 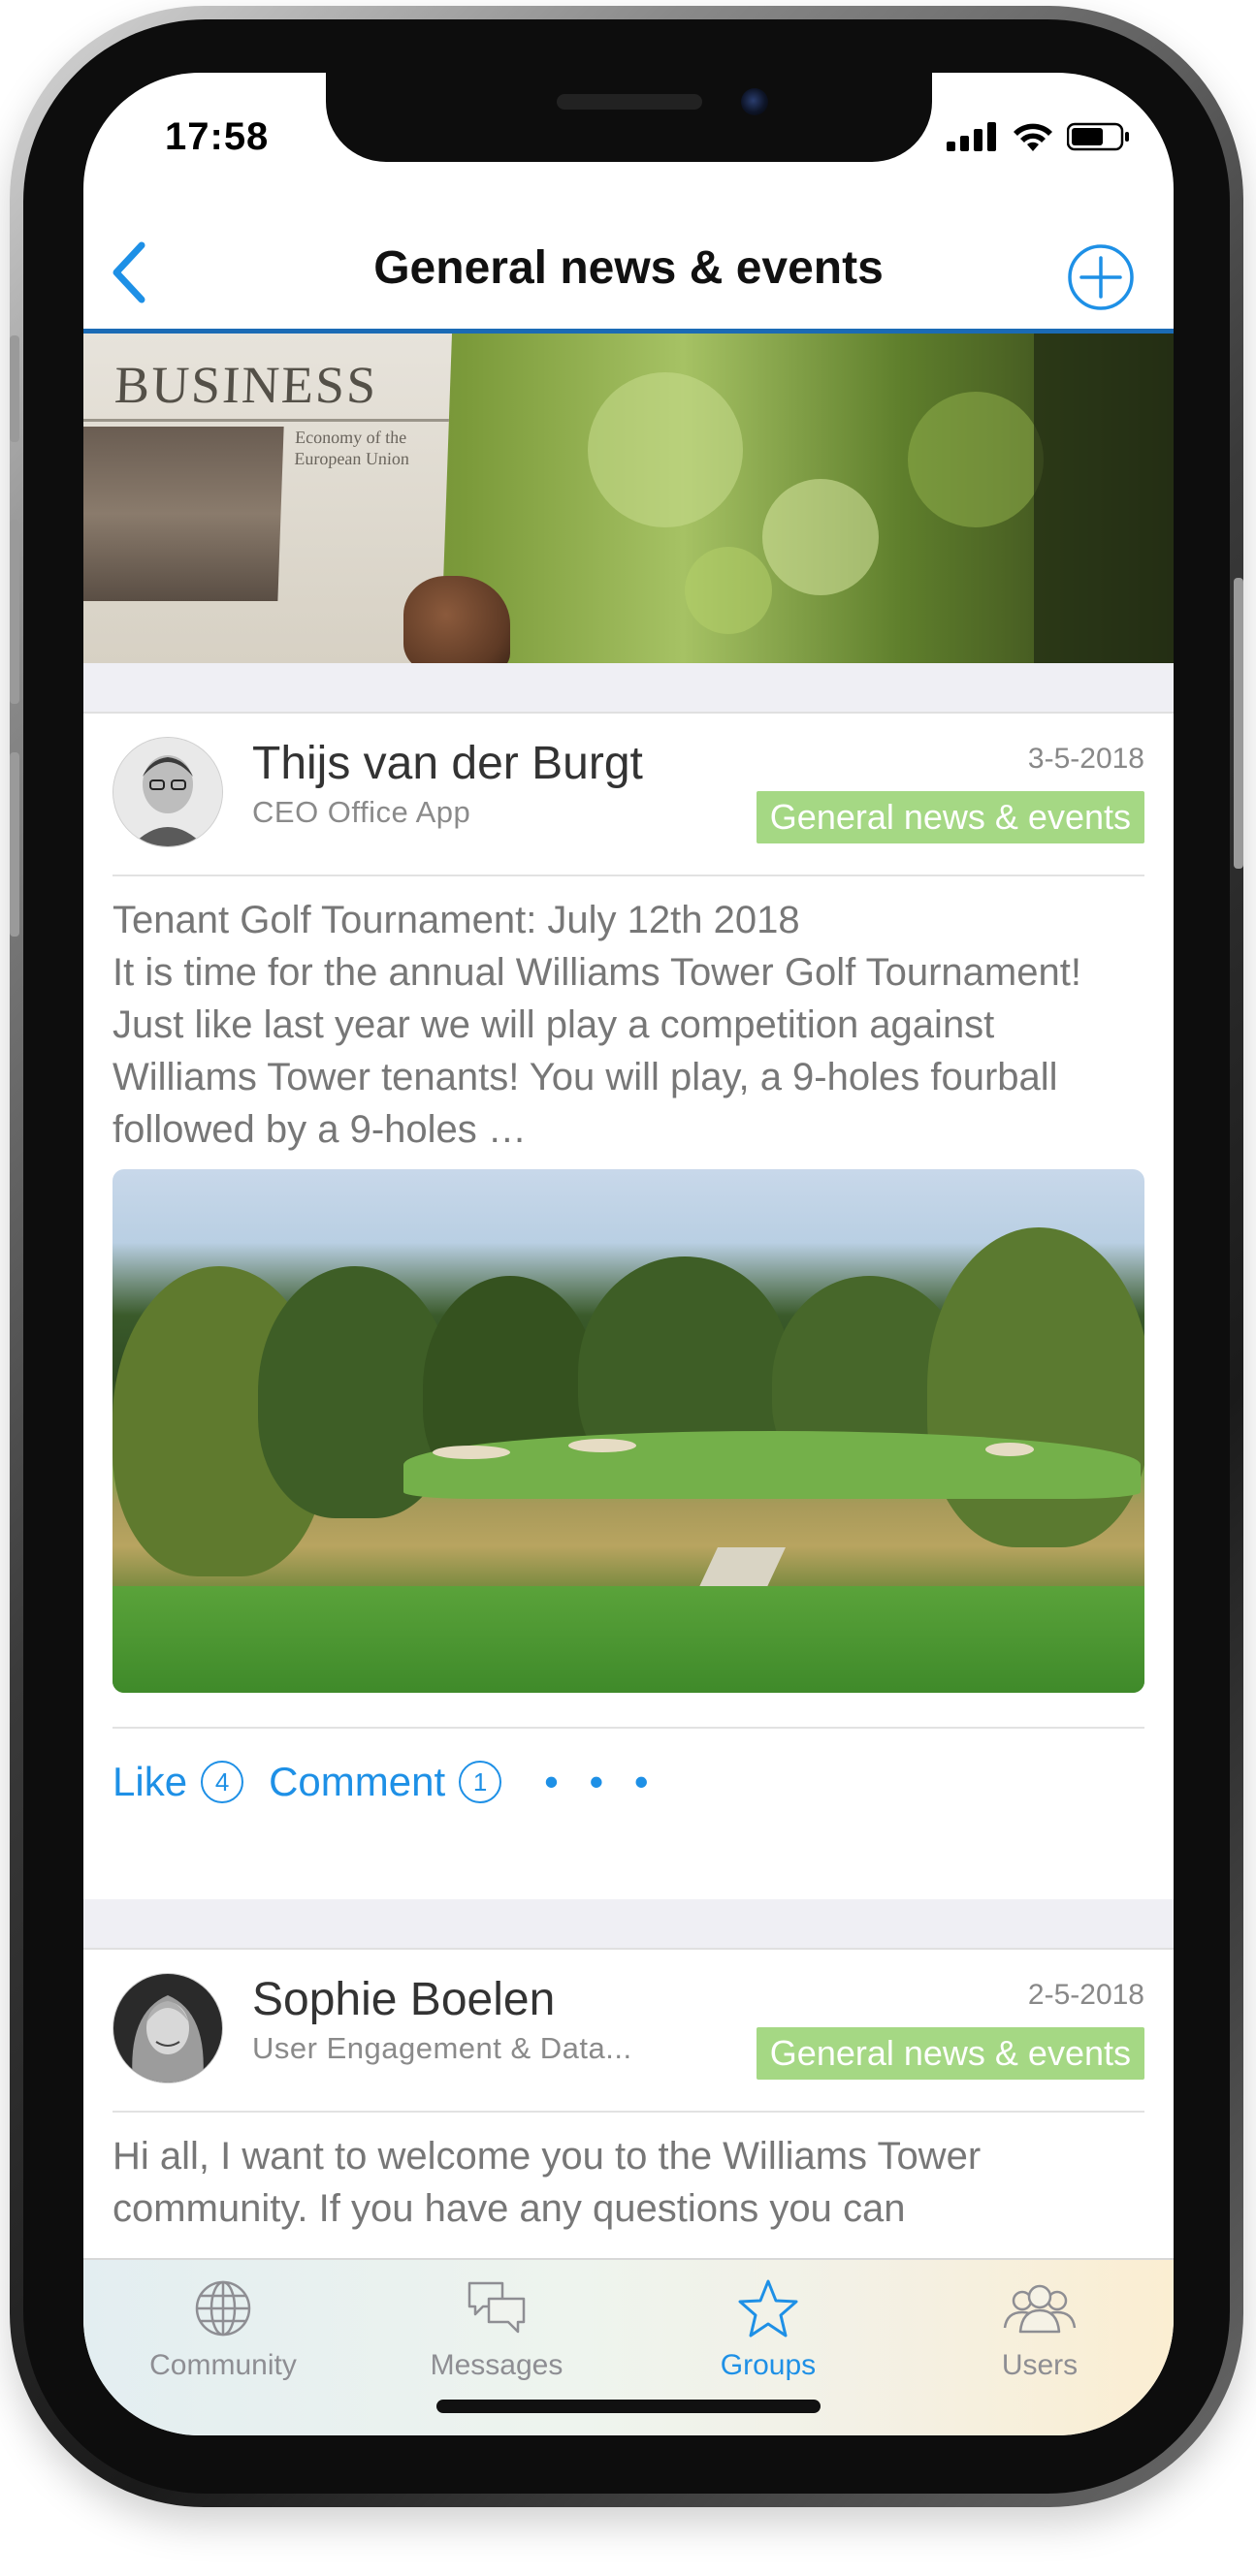 What do you see at coordinates (184, 514) in the screenshot?
I see `newspaper-photo` at bounding box center [184, 514].